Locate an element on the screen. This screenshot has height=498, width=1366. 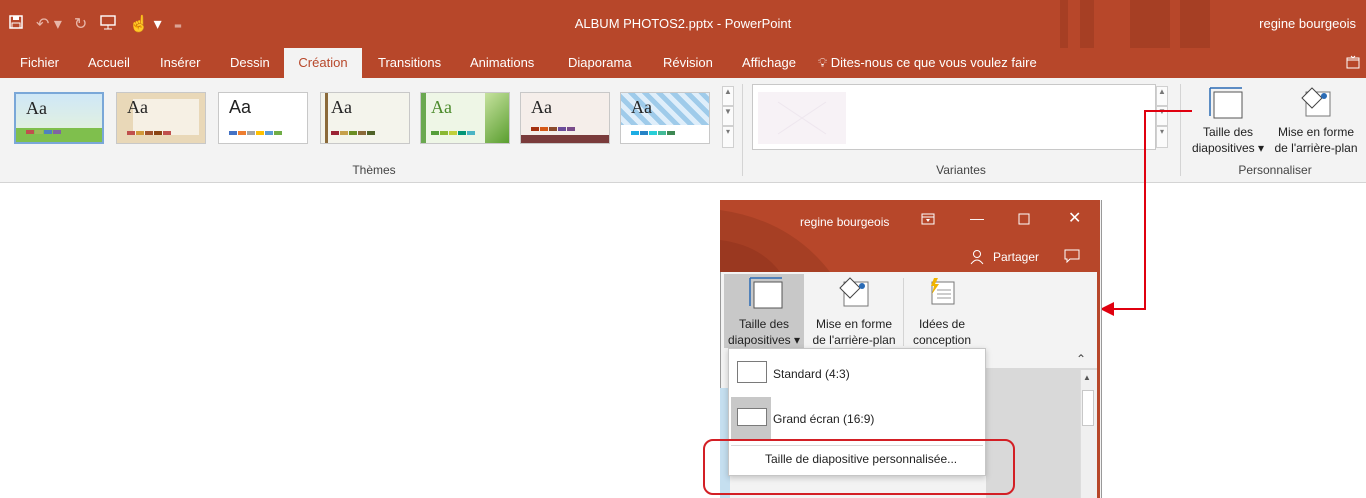
widescreen-size-icon is located at coordinates (752, 417).